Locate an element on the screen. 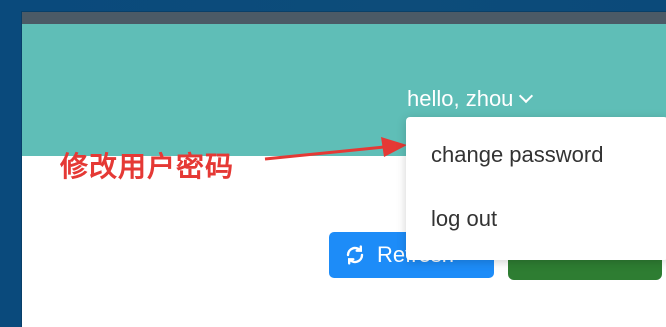 Image resolution: width=666 pixels, height=327 pixels. user-greeting-label: hello, zhou is located at coordinates (460, 98).